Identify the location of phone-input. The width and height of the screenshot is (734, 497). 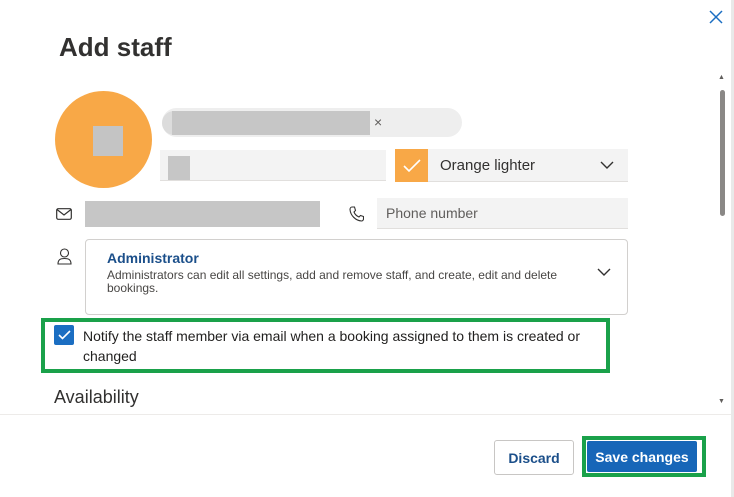
(502, 213).